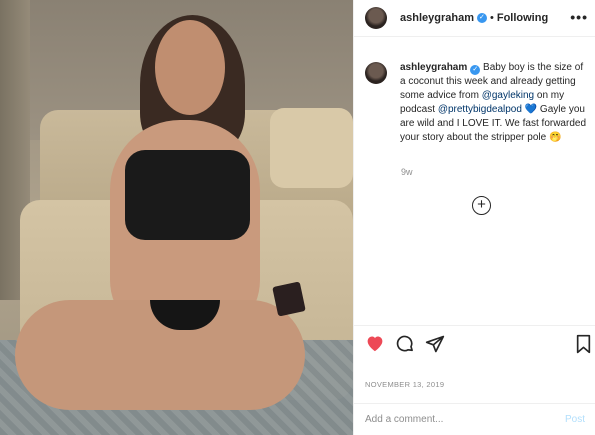 The height and width of the screenshot is (435, 595). What do you see at coordinates (478, 345) in the screenshot?
I see `action-bar` at bounding box center [478, 345].